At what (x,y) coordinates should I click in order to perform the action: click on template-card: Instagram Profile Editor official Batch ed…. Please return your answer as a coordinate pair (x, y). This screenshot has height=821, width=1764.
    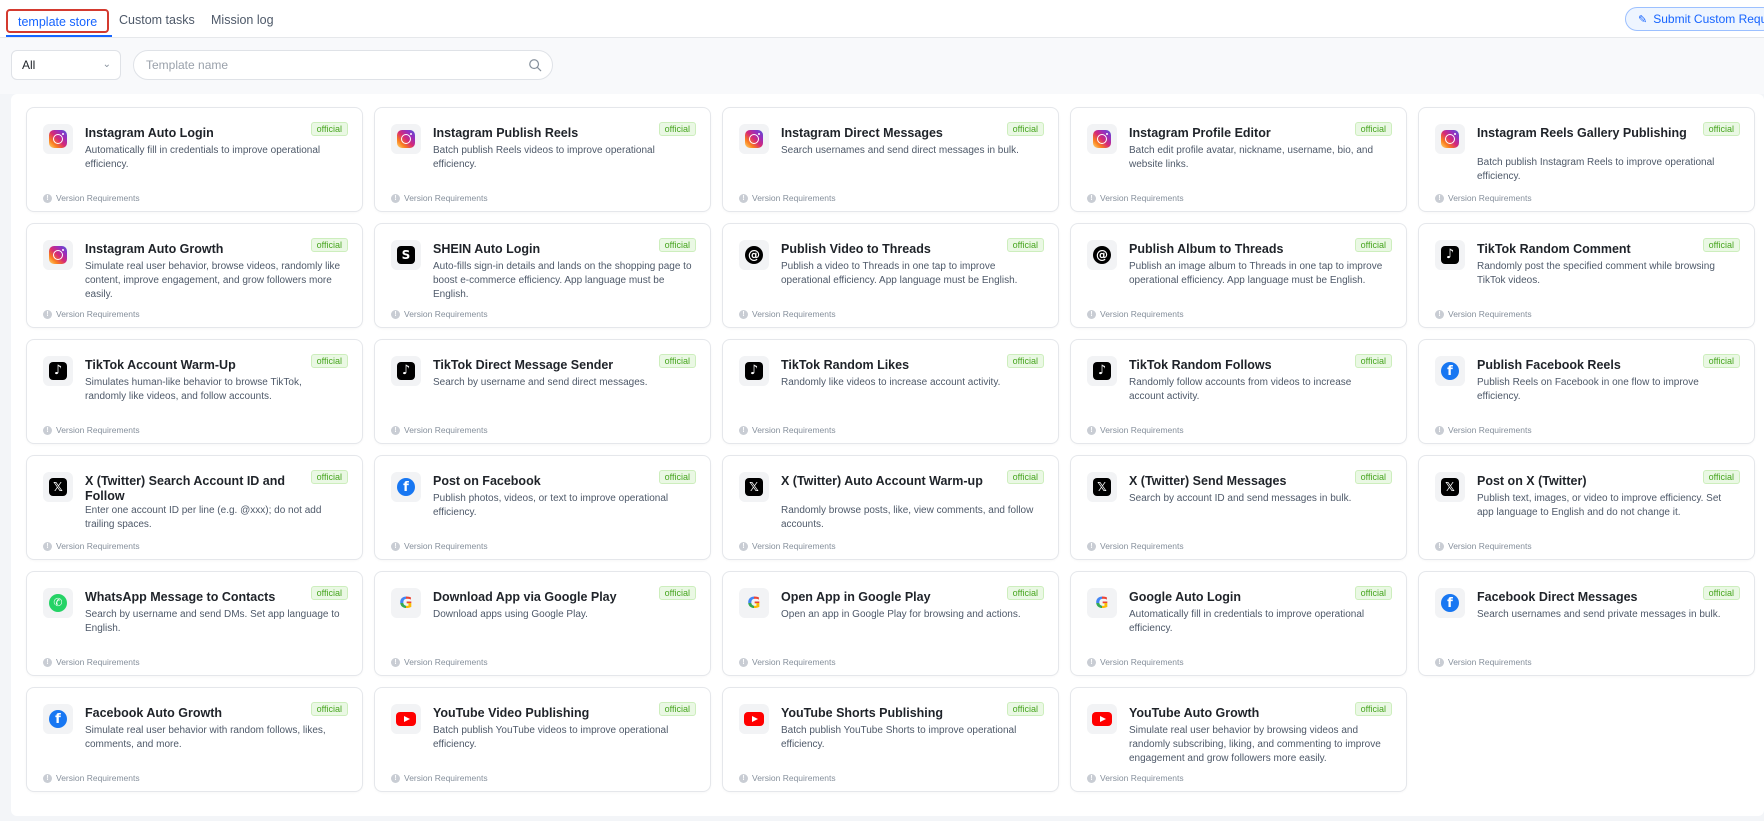
    Looking at the image, I should click on (1238, 159).